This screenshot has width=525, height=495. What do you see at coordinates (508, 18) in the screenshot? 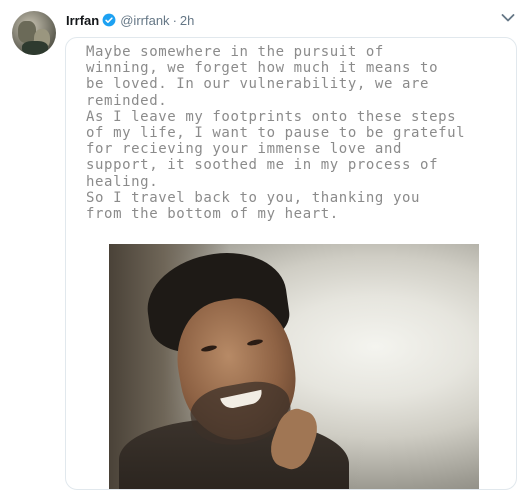
I see `chevron-down-icon` at bounding box center [508, 18].